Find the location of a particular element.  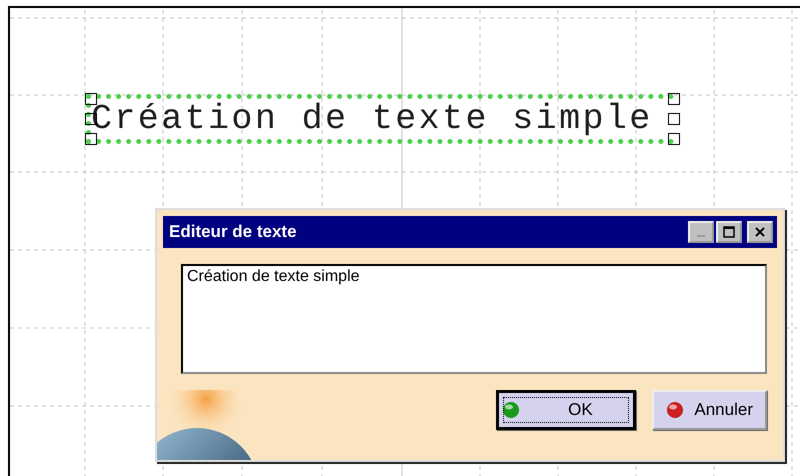

close-icon is located at coordinates (760, 232).